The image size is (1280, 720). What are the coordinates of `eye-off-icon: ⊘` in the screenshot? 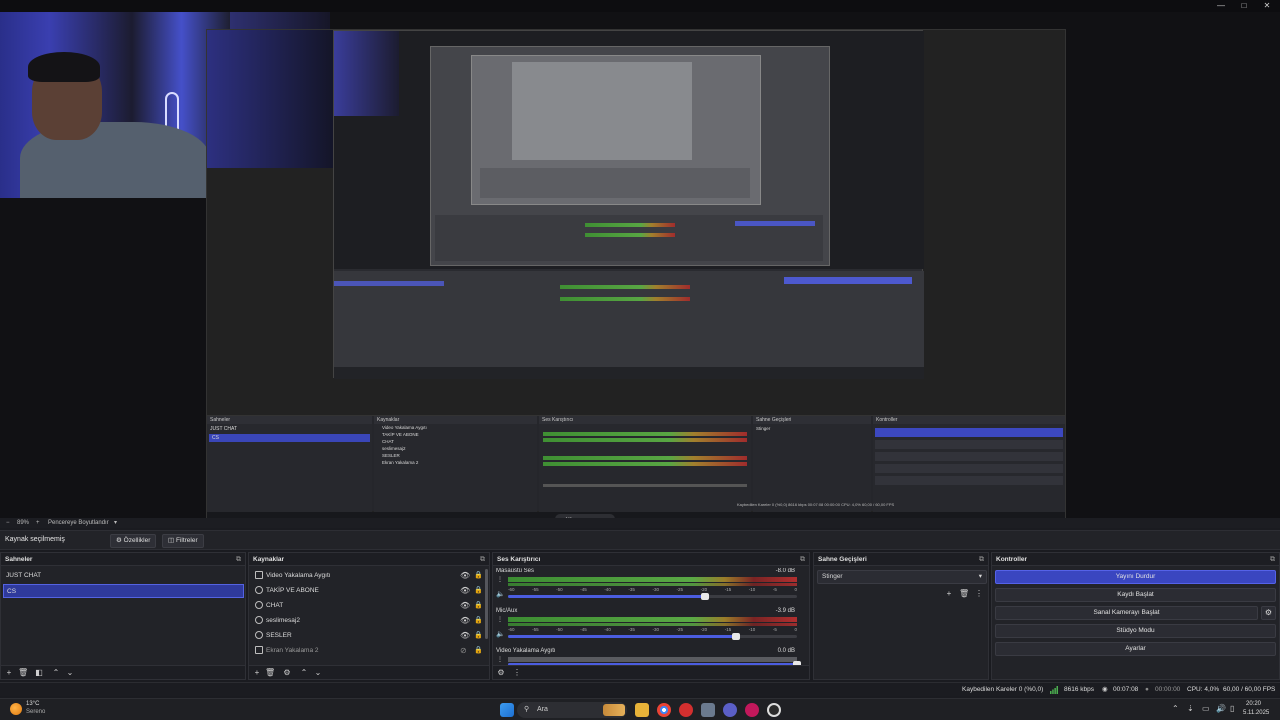 It's located at (463, 650).